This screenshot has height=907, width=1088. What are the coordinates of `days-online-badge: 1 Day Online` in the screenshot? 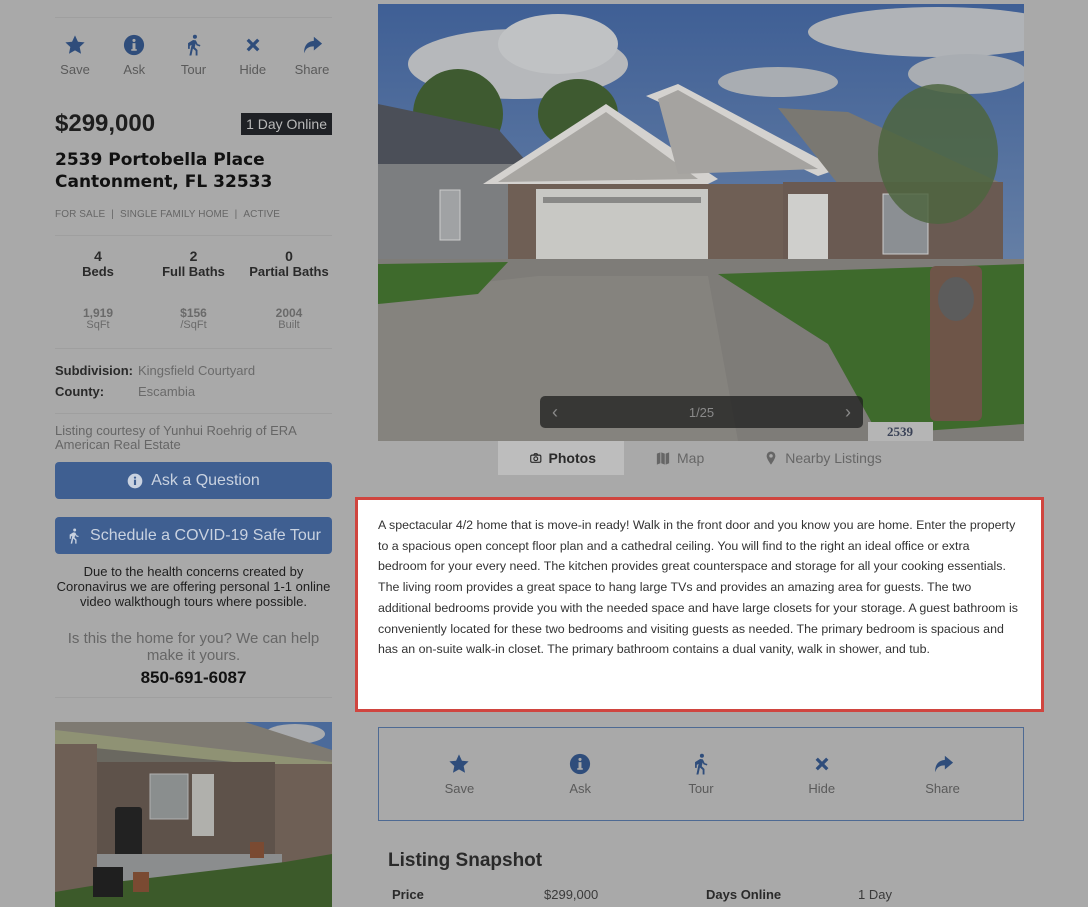 It's located at (286, 124).